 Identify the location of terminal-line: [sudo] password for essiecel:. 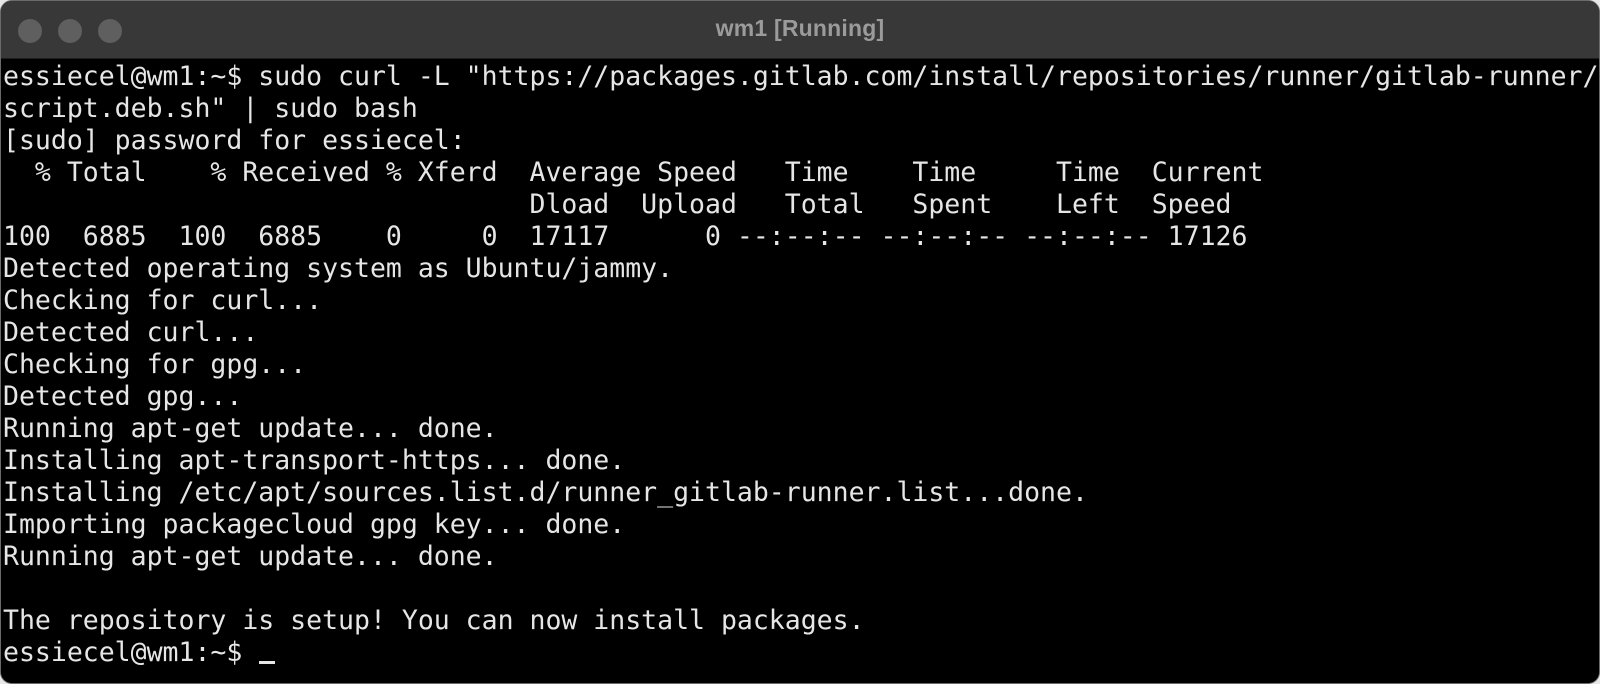
(234, 140).